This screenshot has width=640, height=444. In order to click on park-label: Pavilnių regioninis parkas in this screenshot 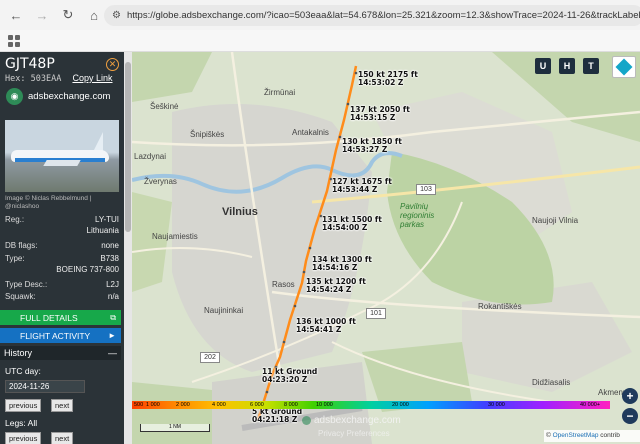, I will do `click(417, 215)`.